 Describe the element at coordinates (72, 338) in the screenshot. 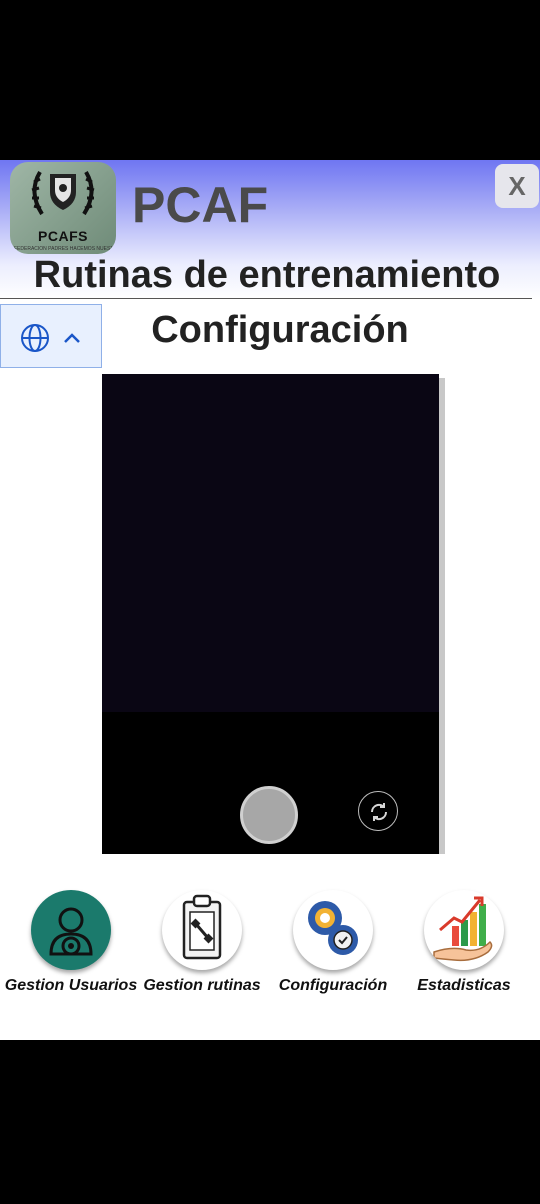

I see `chevron-up-icon` at that location.